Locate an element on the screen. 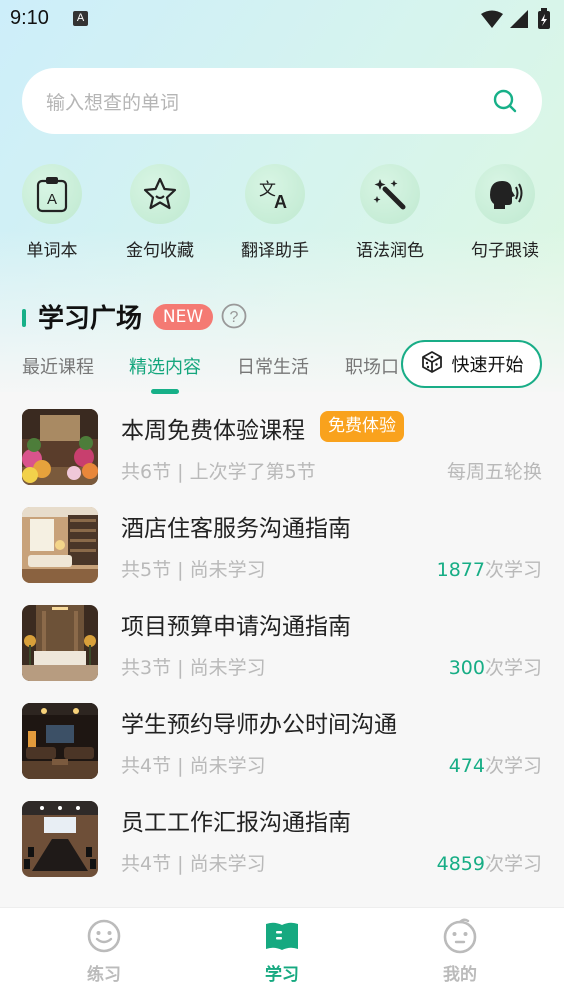 Image resolution: width=564 pixels, height=1004 pixels. notification-icon: A is located at coordinates (80, 18).